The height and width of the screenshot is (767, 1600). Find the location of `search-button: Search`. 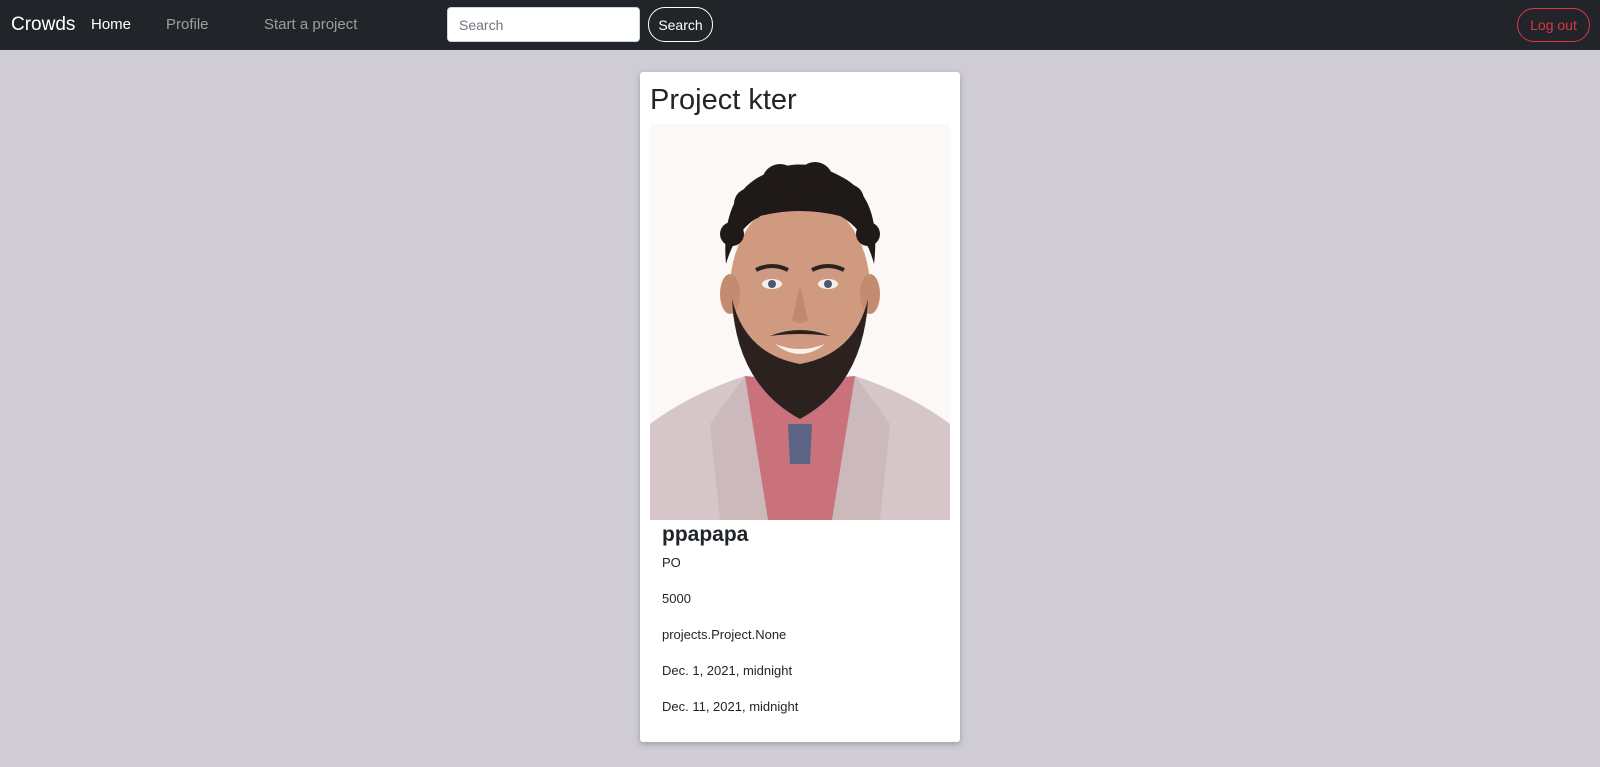

search-button: Search is located at coordinates (680, 24).